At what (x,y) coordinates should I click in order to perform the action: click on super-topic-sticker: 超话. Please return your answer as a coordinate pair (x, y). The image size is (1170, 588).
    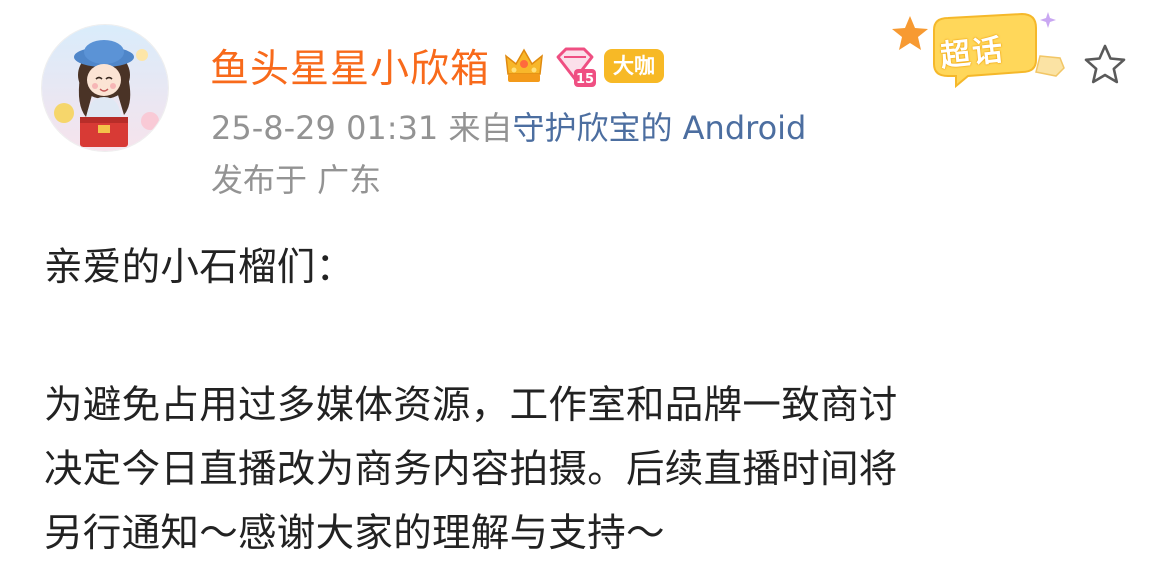
    Looking at the image, I should click on (985, 48).